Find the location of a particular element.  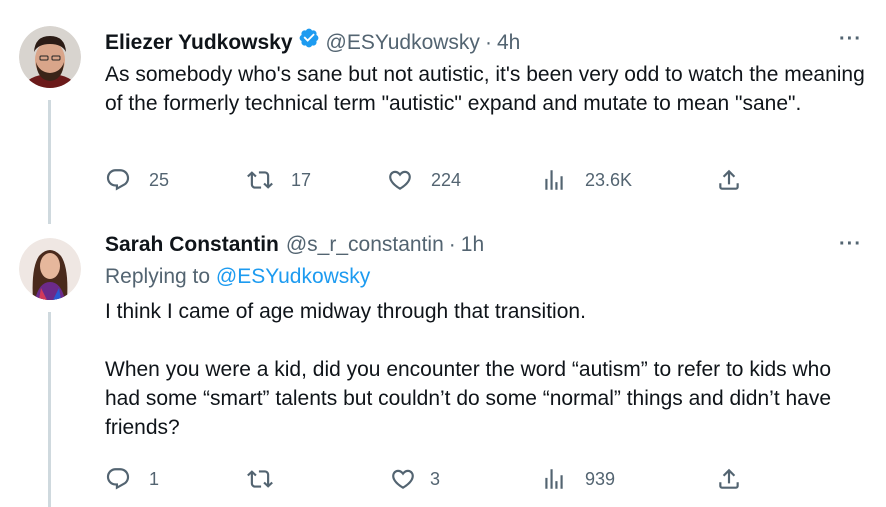

views-button: 23.6K is located at coordinates (586, 180).